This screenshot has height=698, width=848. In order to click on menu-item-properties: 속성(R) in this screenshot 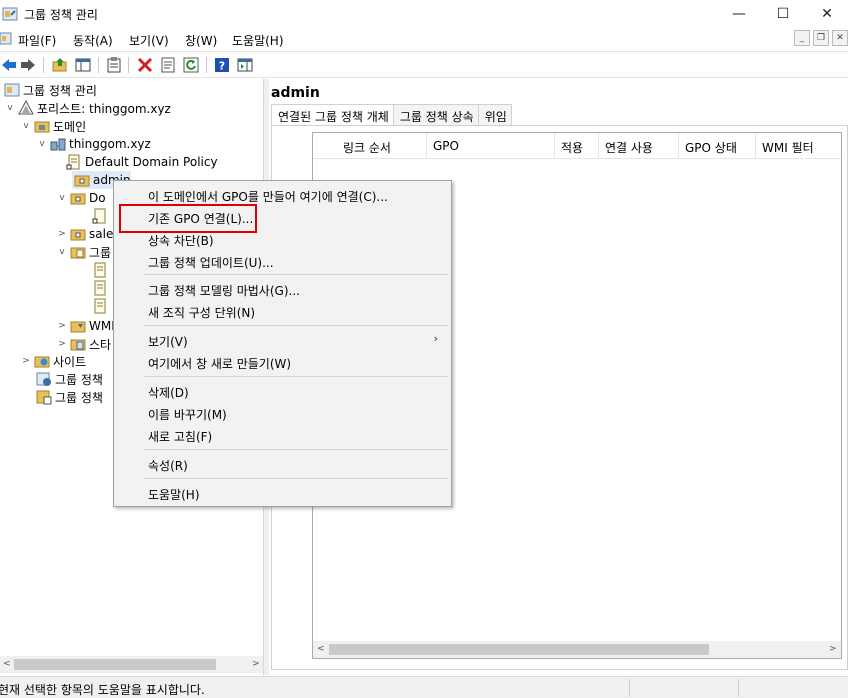, I will do `click(168, 464)`.